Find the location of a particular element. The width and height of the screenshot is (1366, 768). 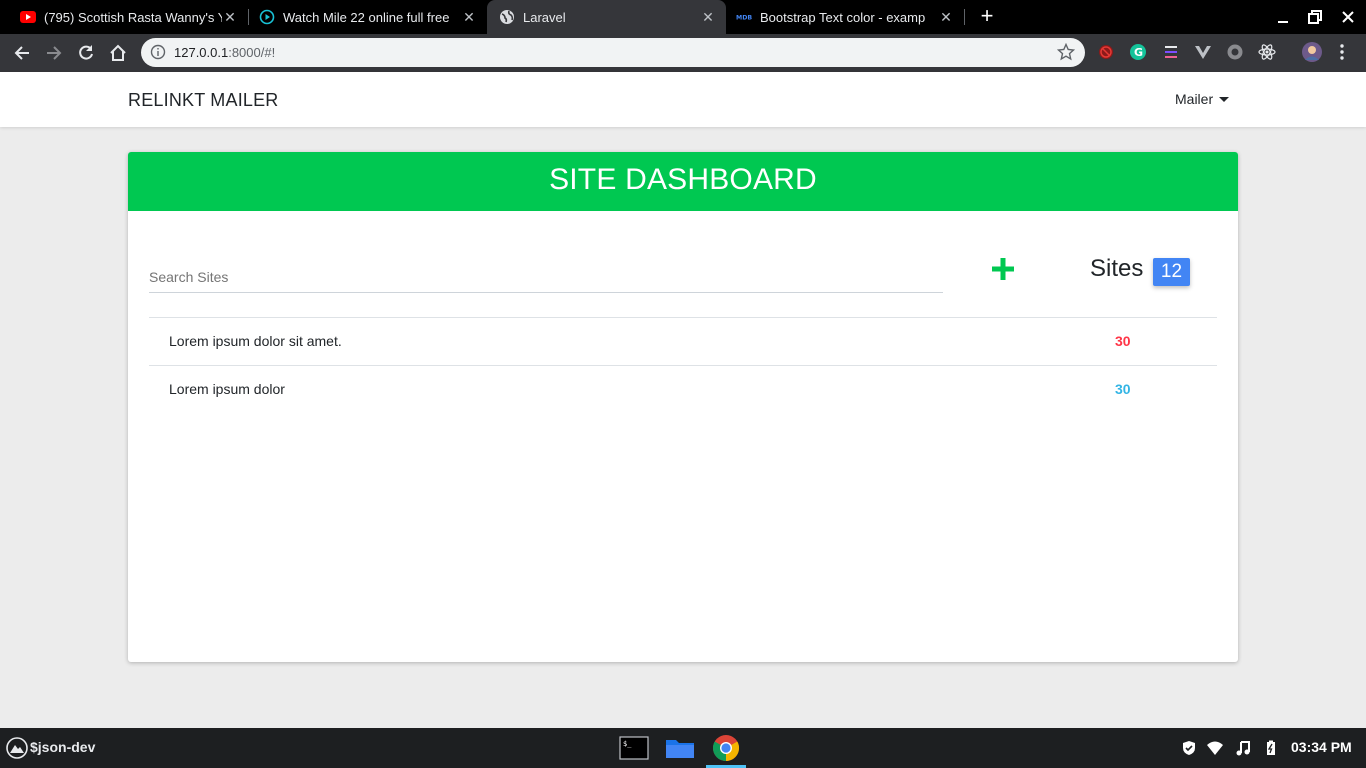

browser-tab: MDB Bootstrap Text color - examp ✕ is located at coordinates (845, 17).